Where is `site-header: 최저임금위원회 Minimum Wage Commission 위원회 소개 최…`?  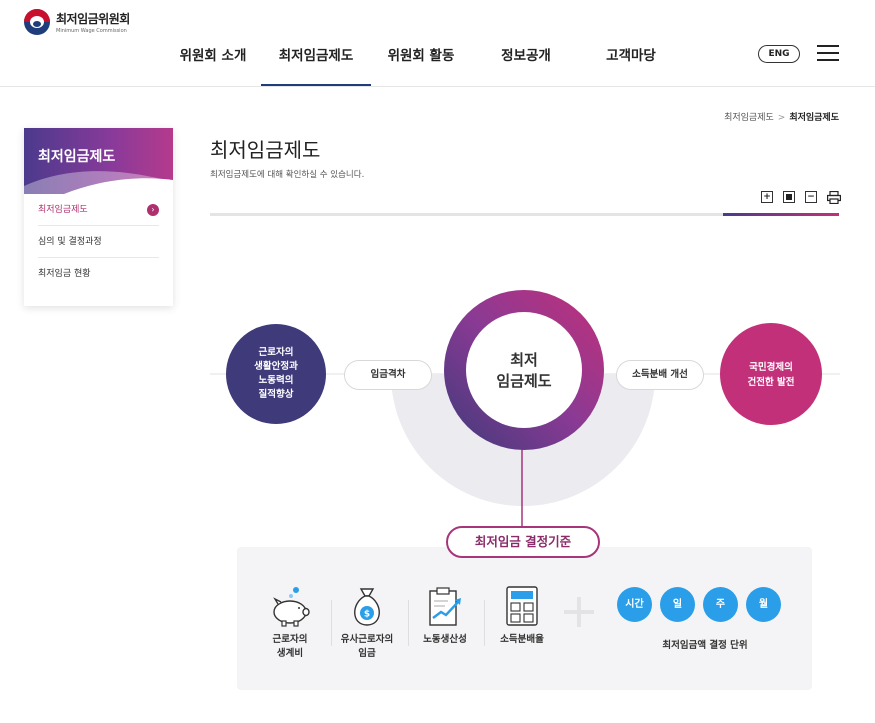
site-header: 최저임금위원회 Minimum Wage Commission 위원회 소개 최… is located at coordinates (437, 43).